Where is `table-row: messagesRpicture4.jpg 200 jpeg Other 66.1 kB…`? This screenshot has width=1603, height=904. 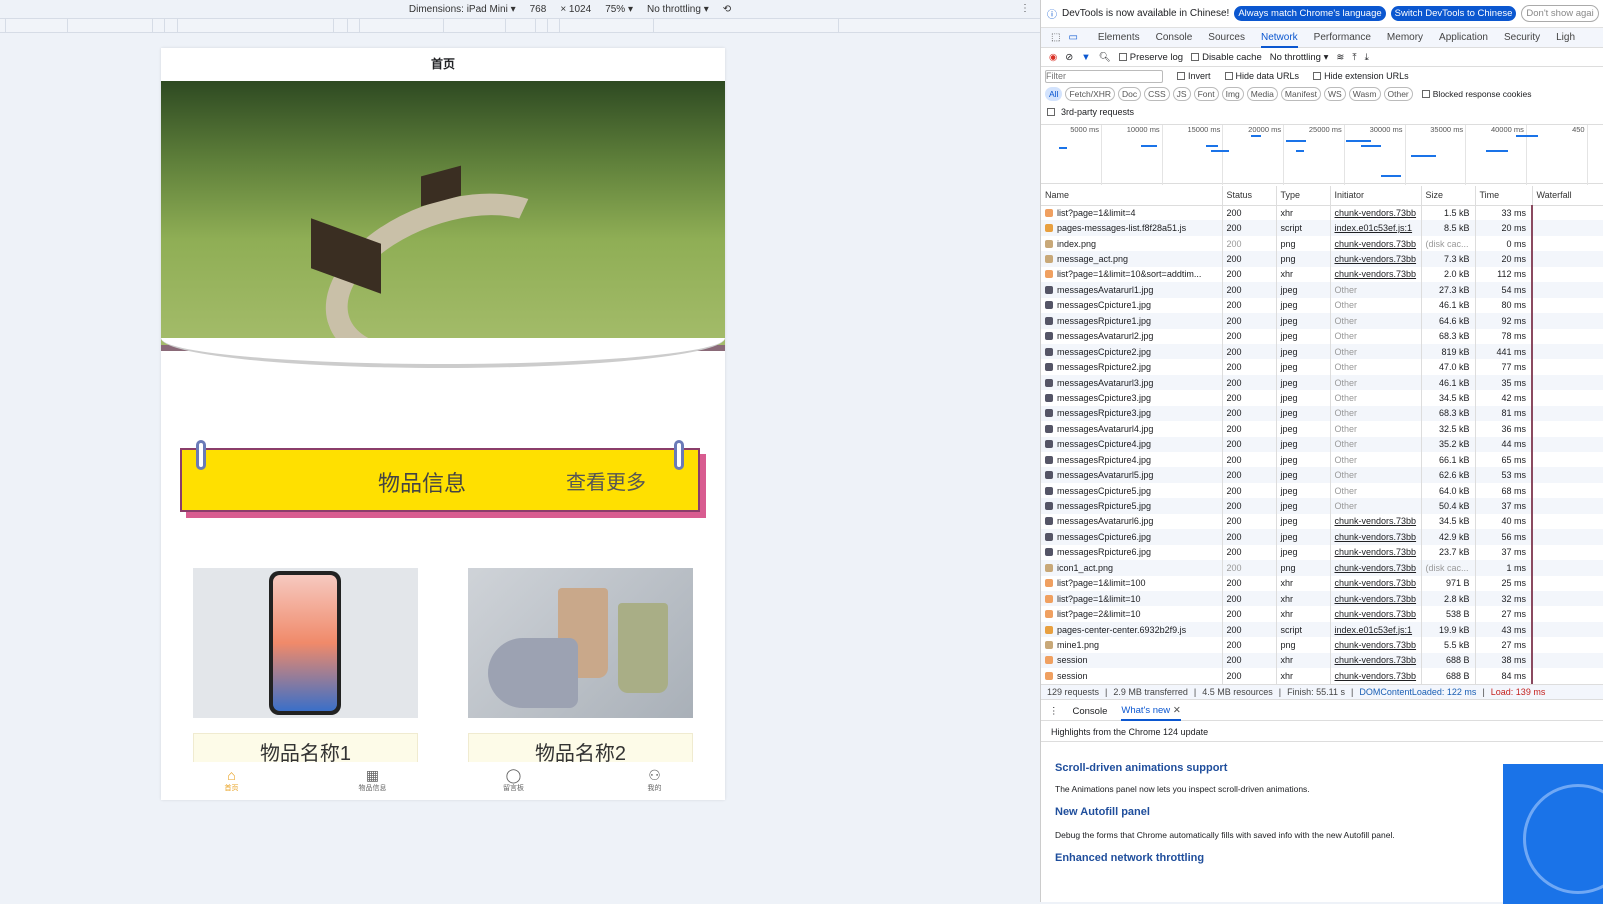
table-row: messagesRpicture4.jpg 200 jpeg Other 66.1 kB… is located at coordinates (1322, 460).